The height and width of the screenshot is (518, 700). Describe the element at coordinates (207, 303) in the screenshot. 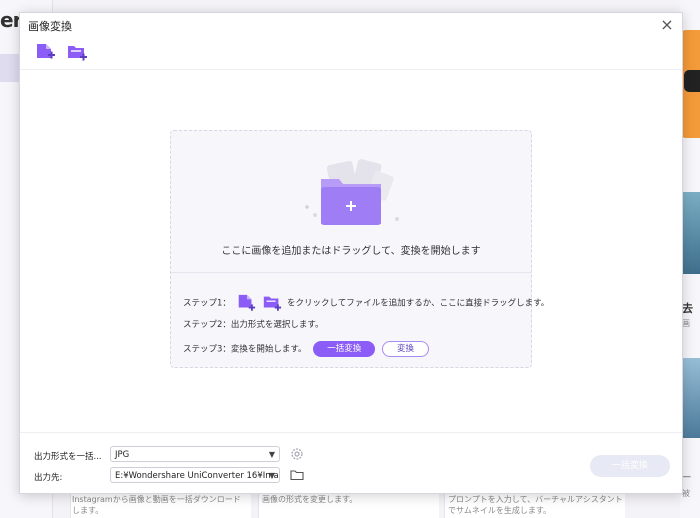

I see `step-1-prefix: ステップ1：` at that location.